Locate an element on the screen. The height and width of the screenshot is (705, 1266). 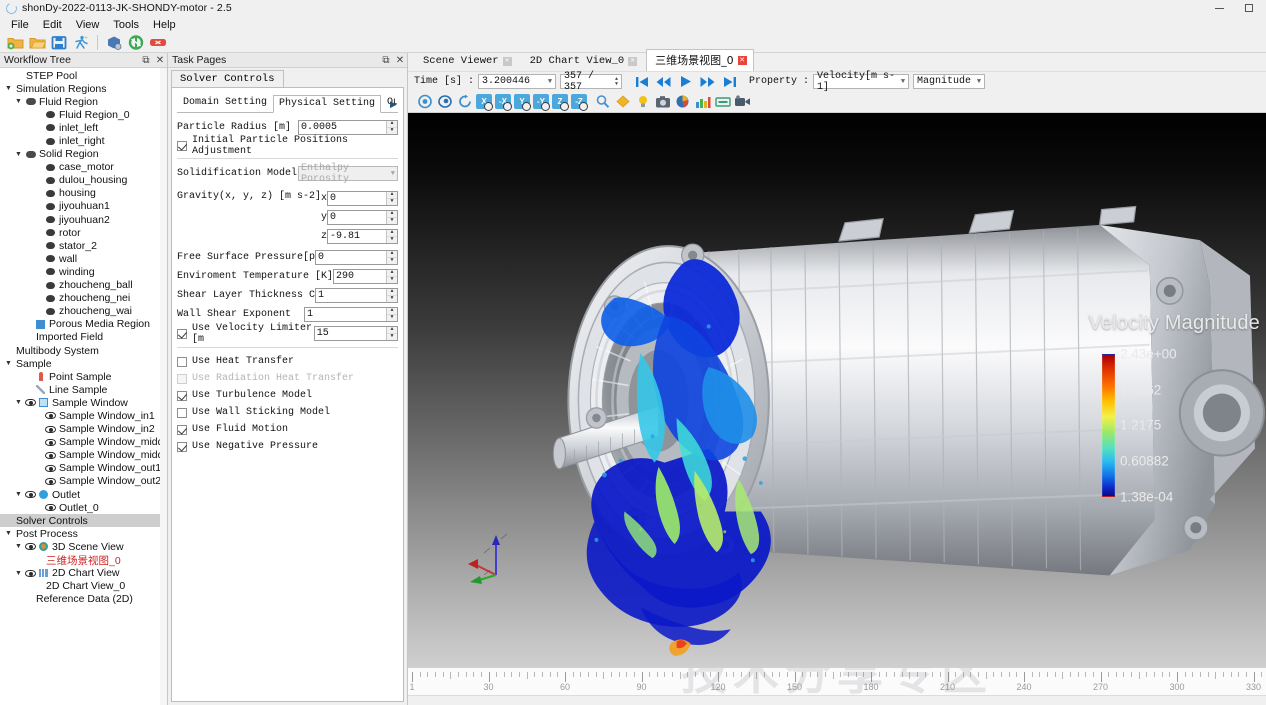
velocity-limiter-input is located at coordinates (350, 333).